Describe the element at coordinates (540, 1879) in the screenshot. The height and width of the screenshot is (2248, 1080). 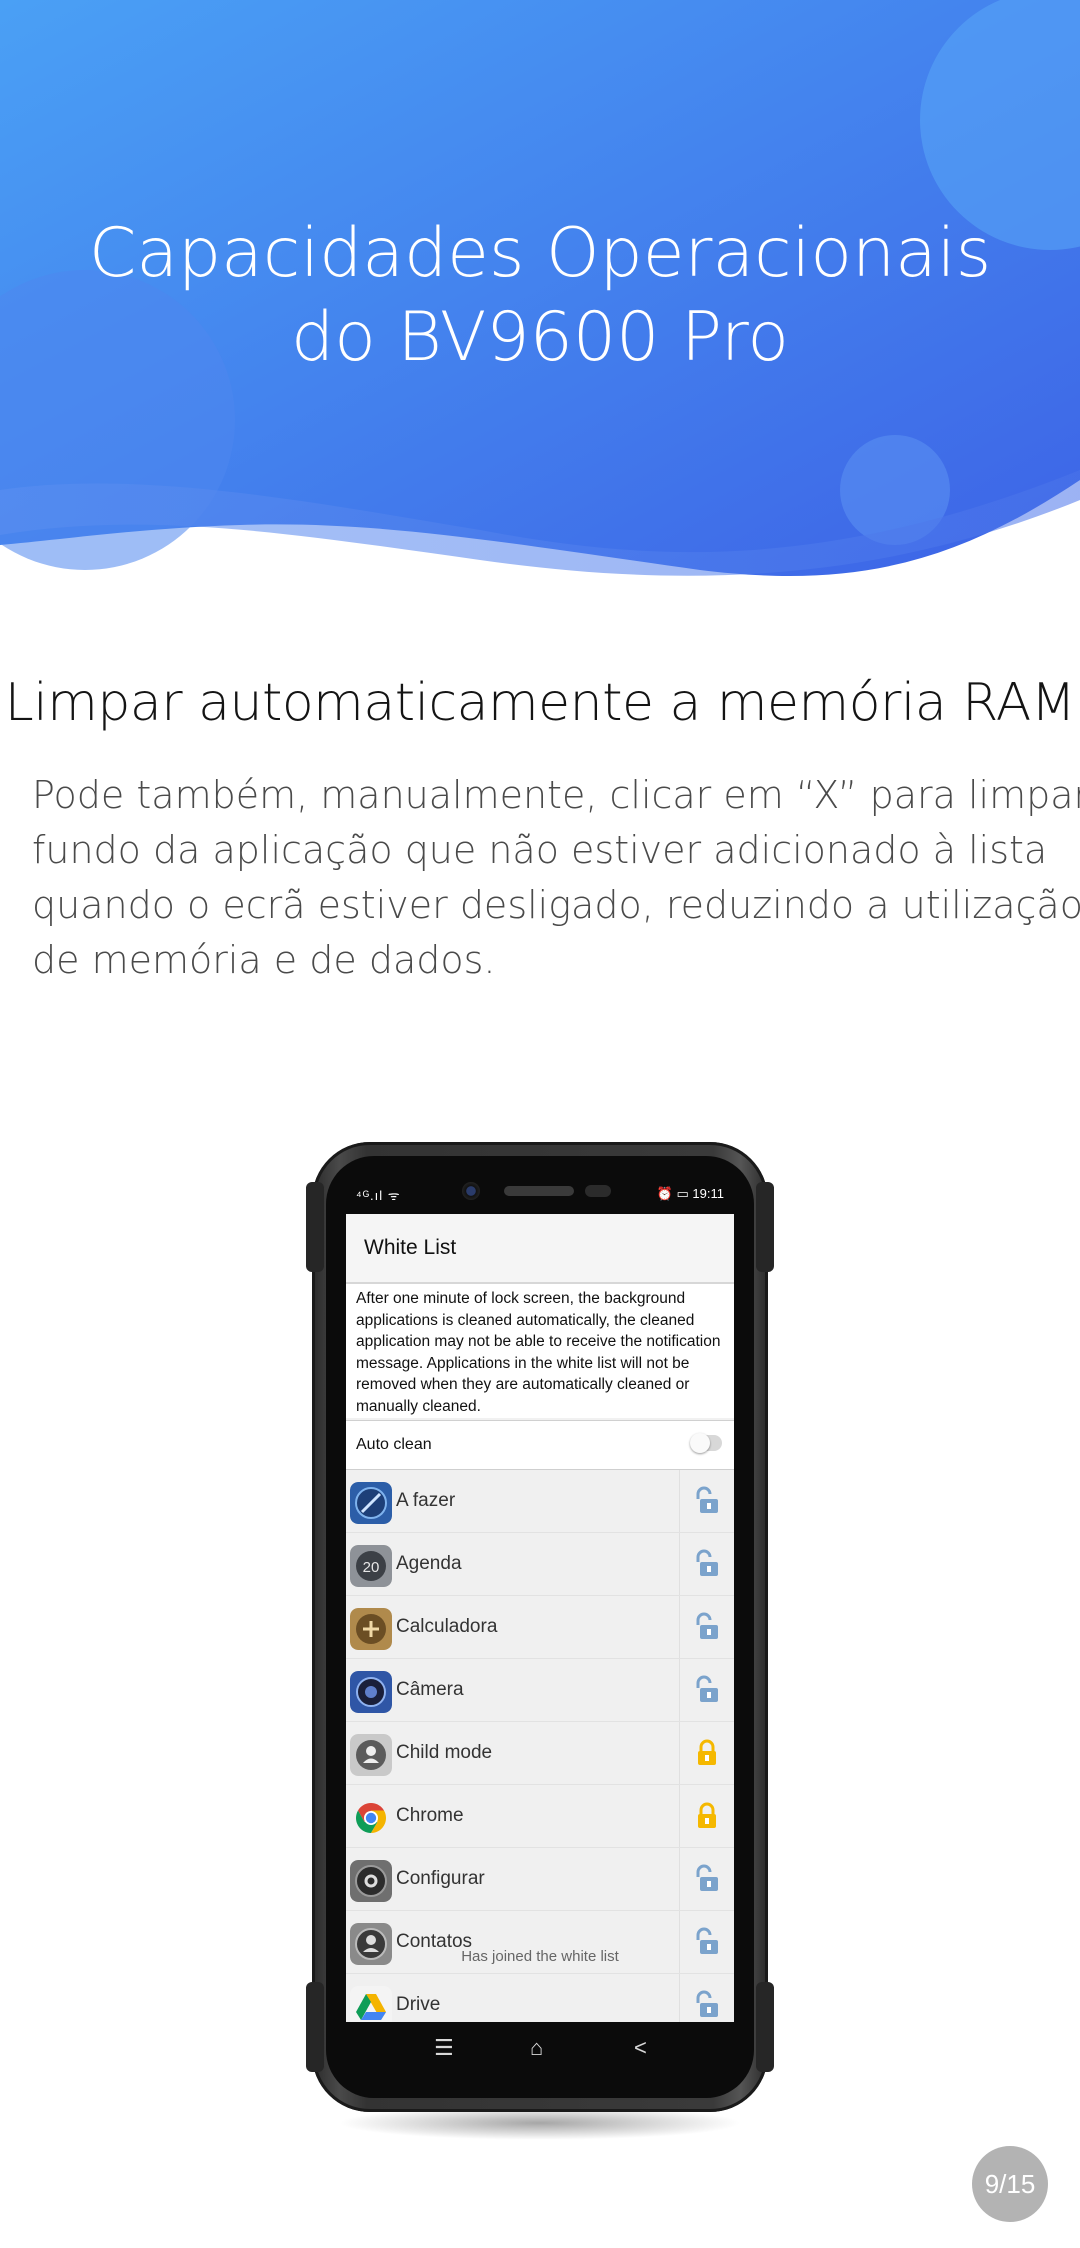
I see `list-item: Configurar` at that location.